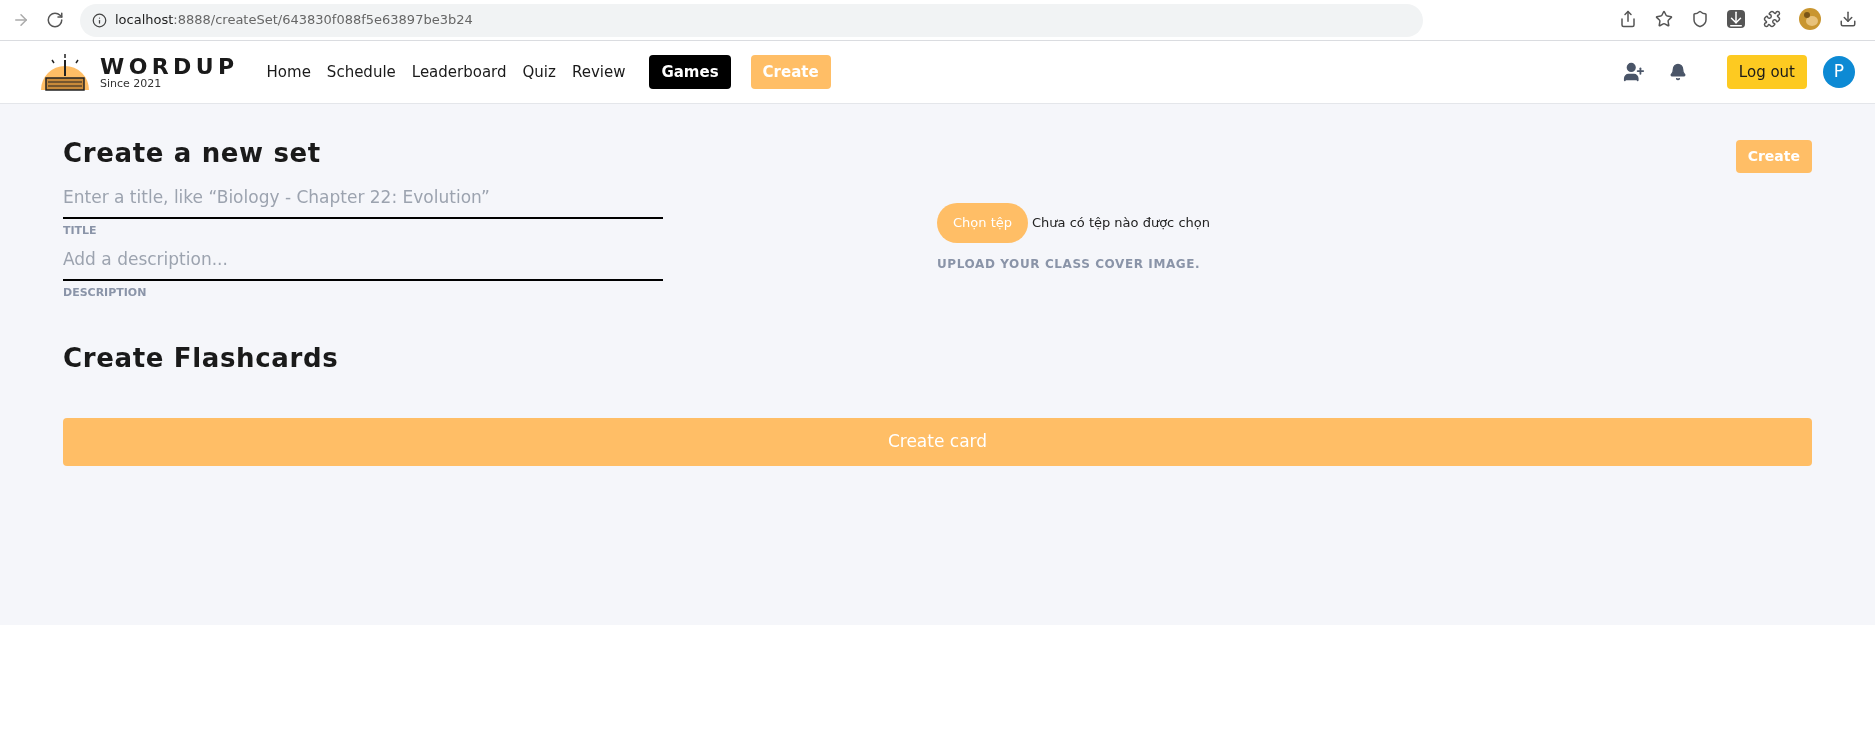 This screenshot has height=753, width=1875. Describe the element at coordinates (192, 153) in the screenshot. I see `page-title: Create a new set` at that location.